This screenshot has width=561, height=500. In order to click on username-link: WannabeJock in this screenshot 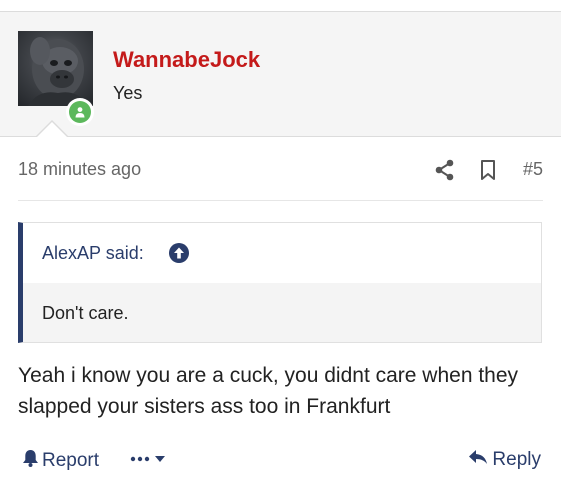, I will do `click(186, 60)`.